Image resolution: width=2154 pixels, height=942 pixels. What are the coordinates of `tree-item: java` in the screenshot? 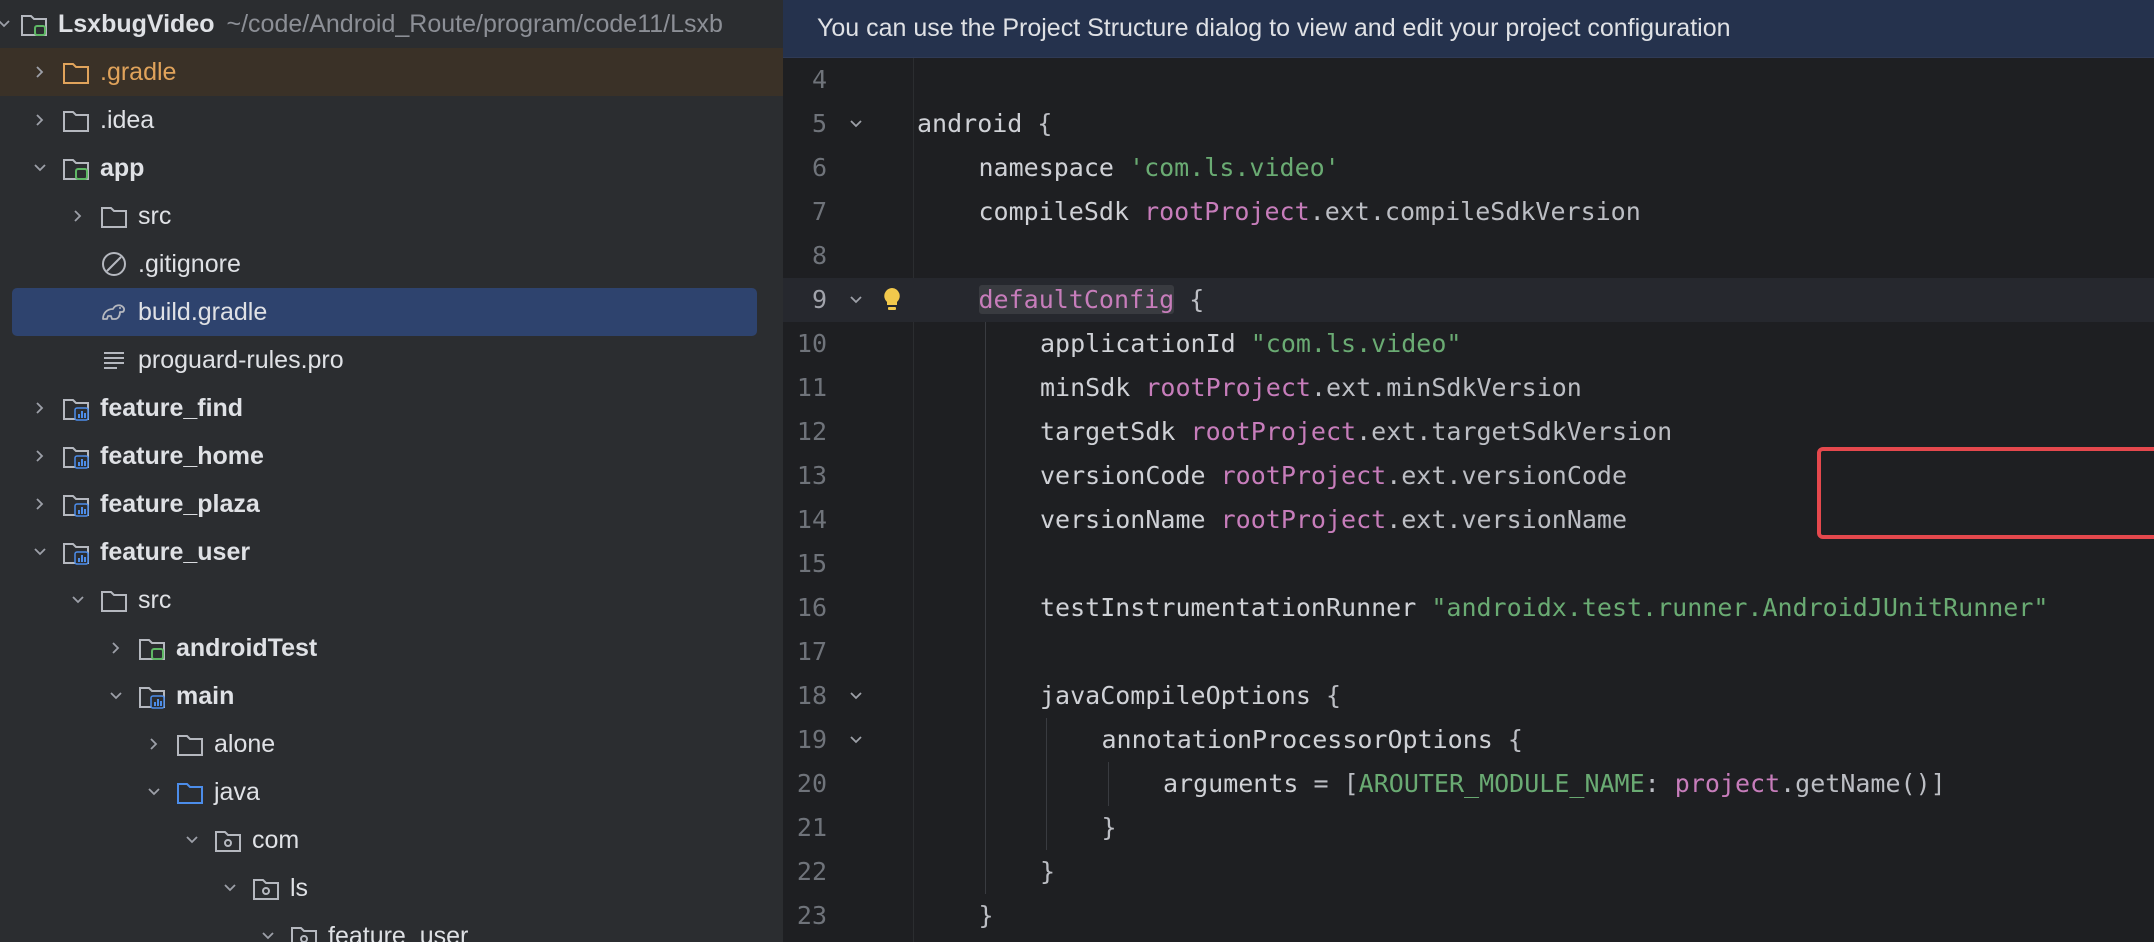 It's located at (391, 792).